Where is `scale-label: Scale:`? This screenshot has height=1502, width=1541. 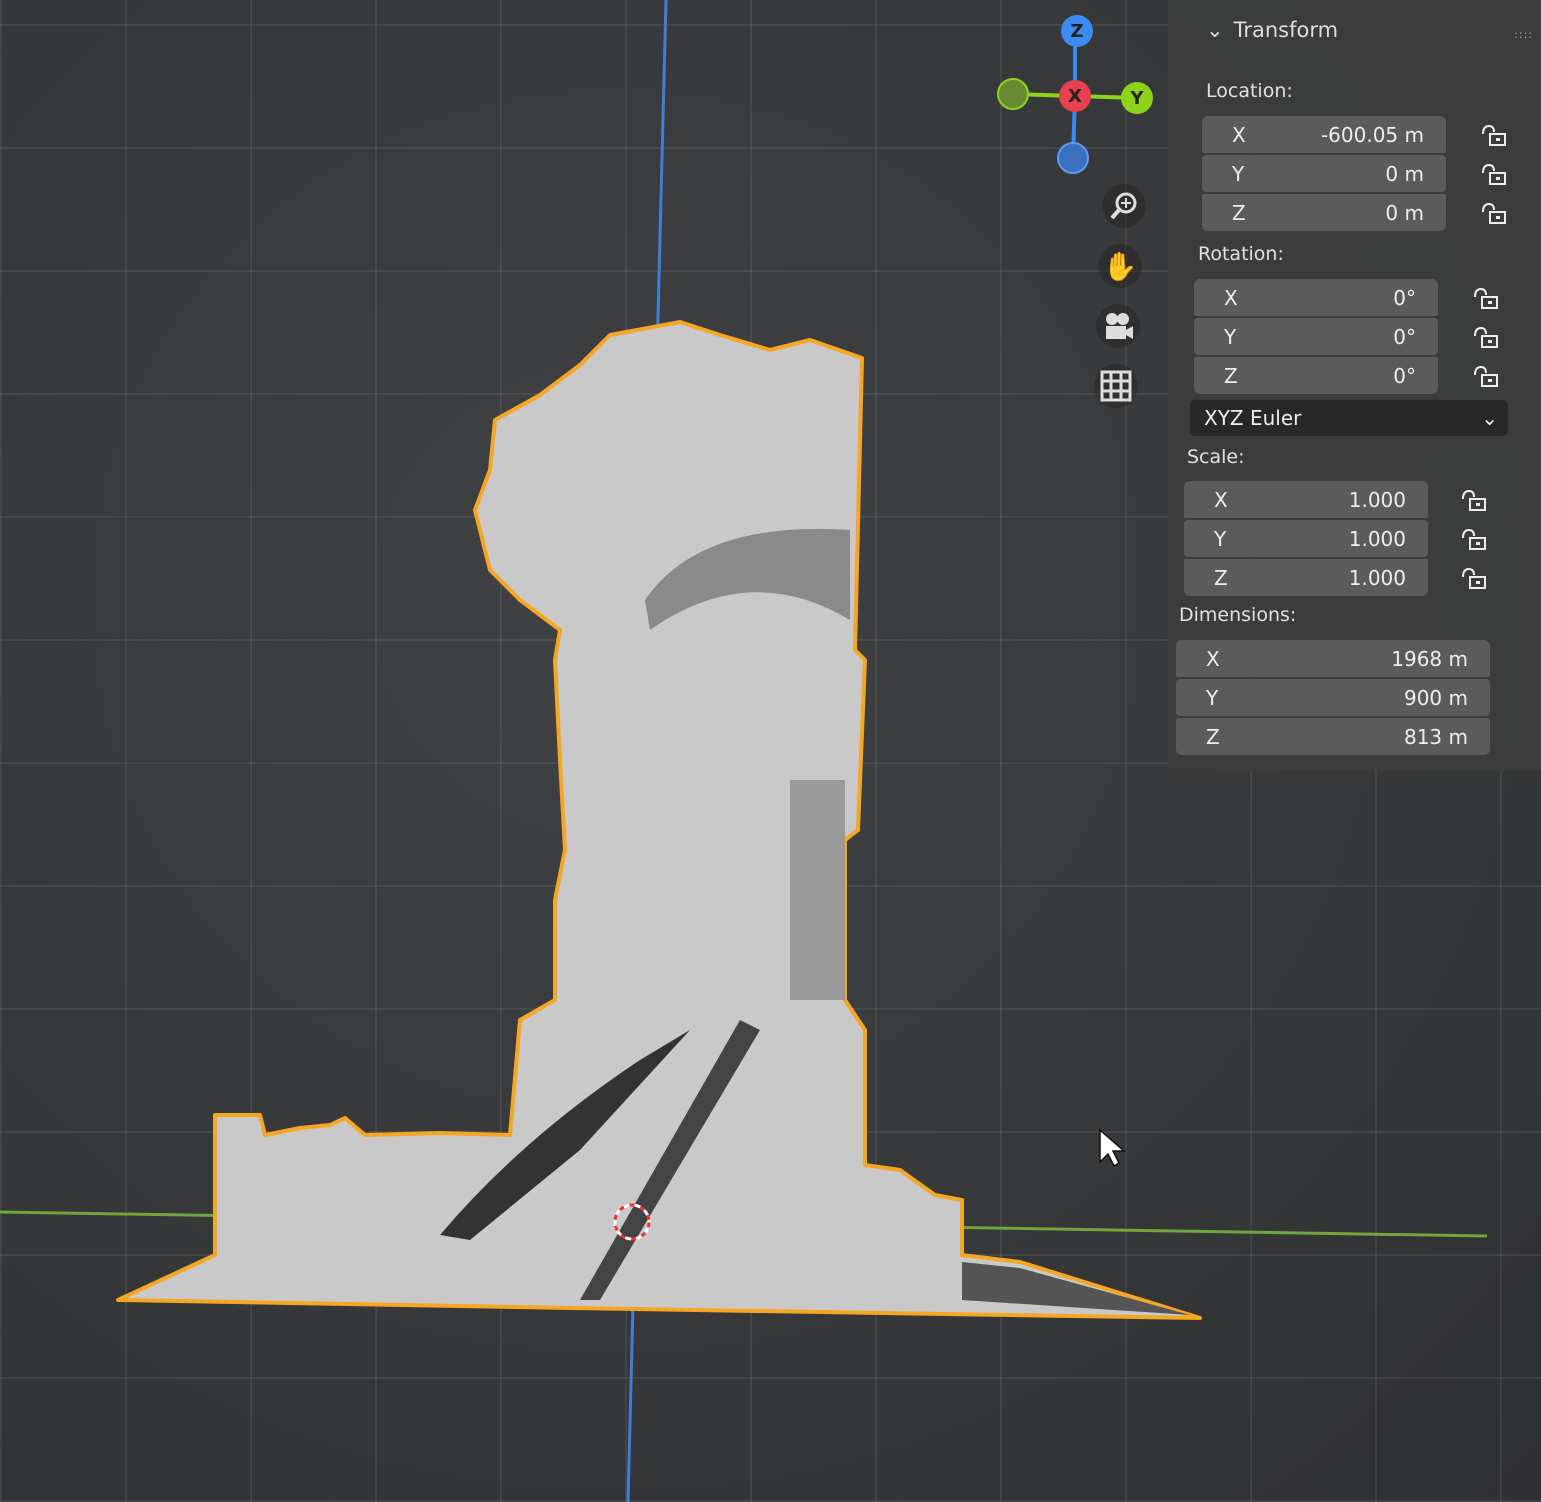 scale-label: Scale: is located at coordinates (1216, 457).